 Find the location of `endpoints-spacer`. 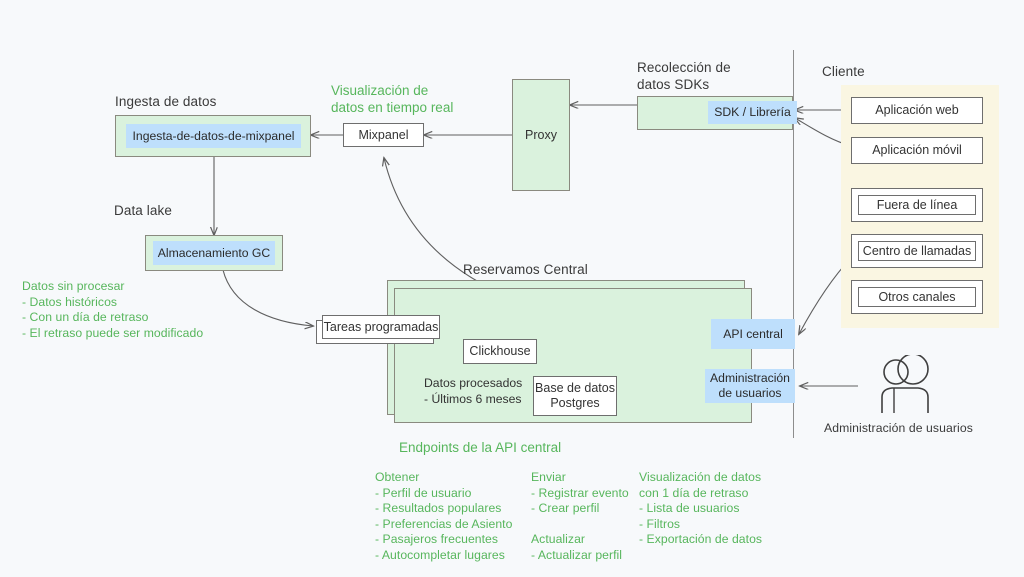

endpoints-spacer is located at coordinates (580, 525).